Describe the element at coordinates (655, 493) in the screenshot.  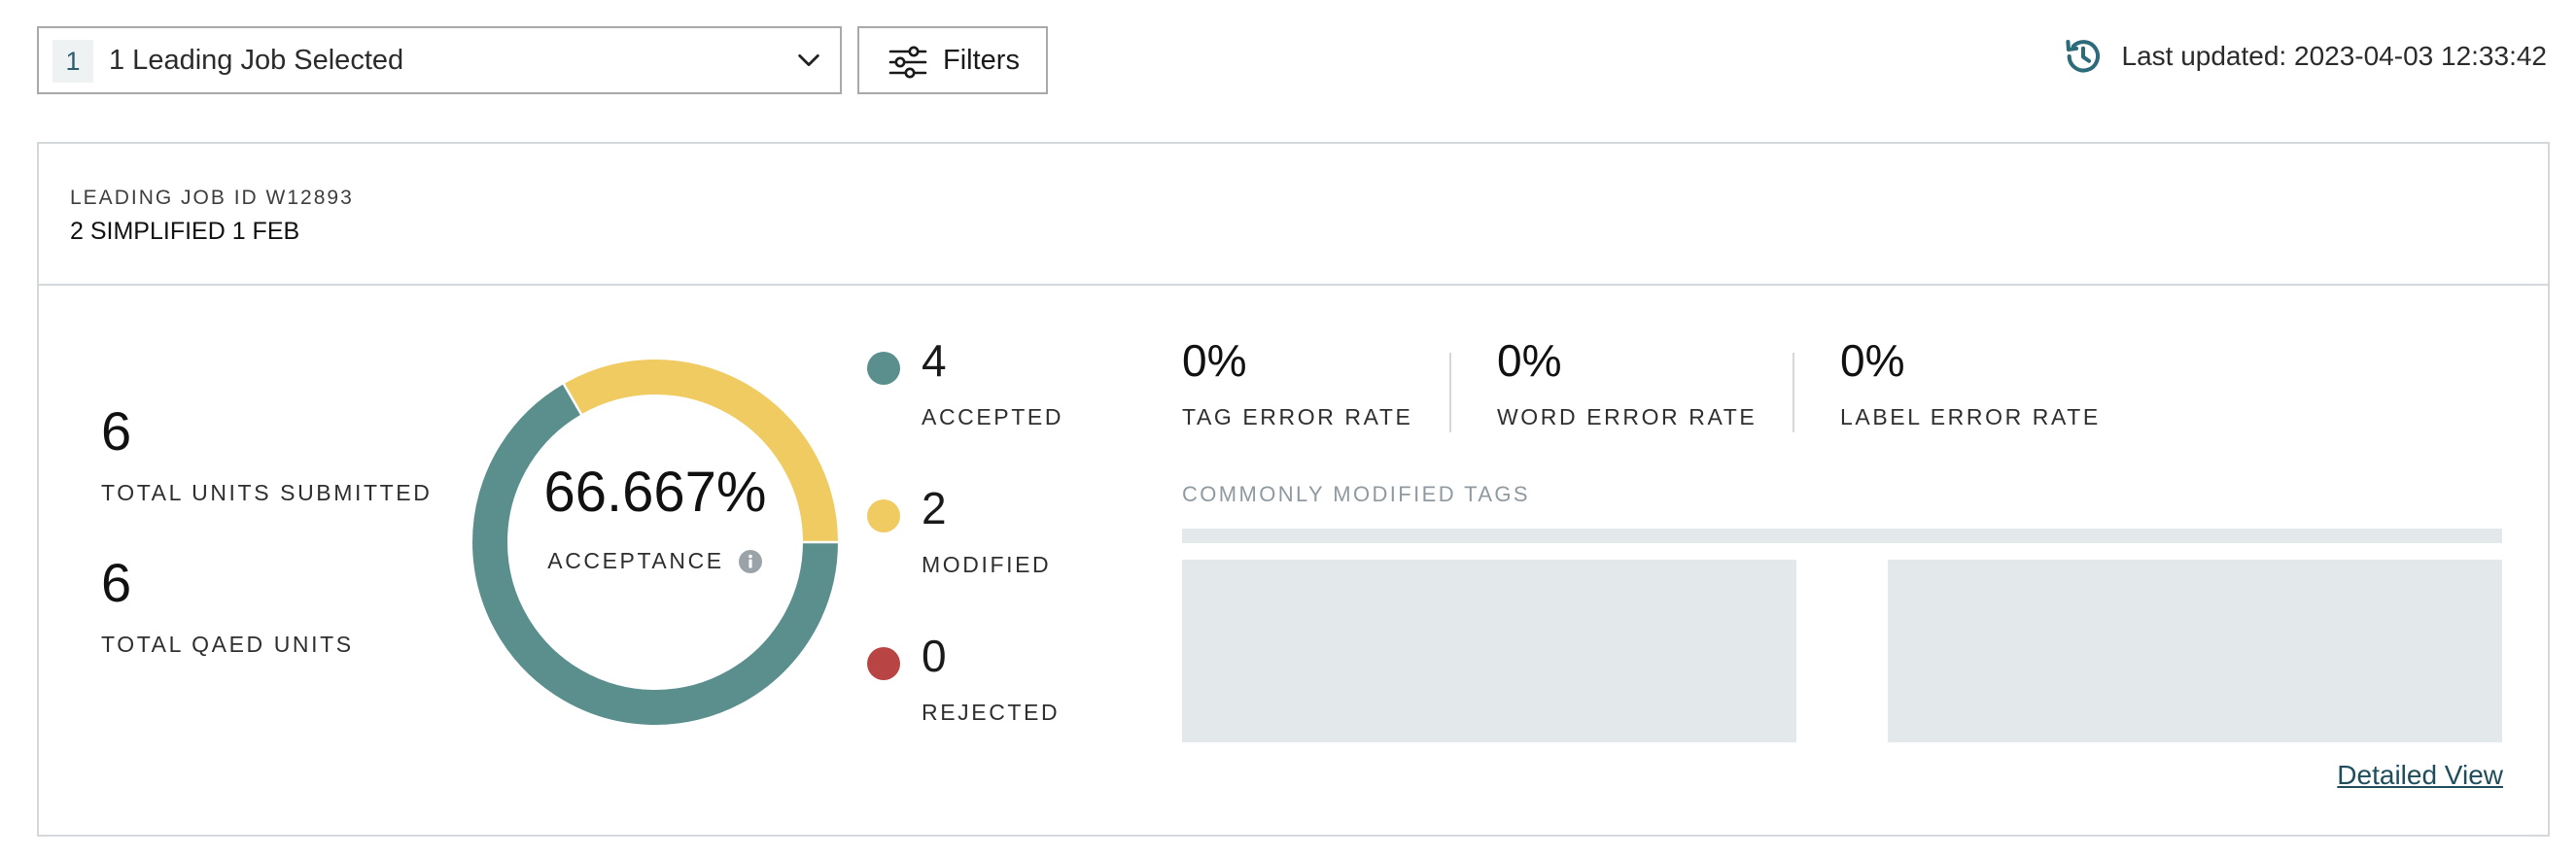
I see `acceptance-value: 66.667%` at that location.